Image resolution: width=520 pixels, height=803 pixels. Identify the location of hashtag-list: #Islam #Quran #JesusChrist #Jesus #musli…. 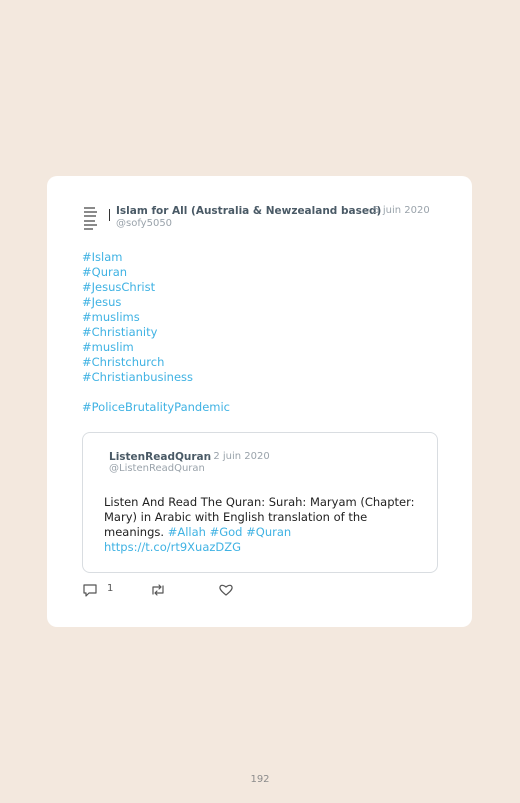
(156, 332).